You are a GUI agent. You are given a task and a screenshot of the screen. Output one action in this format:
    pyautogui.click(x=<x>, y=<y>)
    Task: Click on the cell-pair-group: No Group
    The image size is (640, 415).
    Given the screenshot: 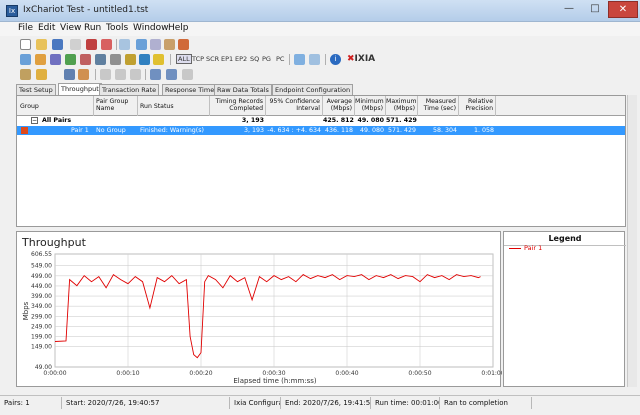 What is the action you would take?
    pyautogui.click(x=111, y=130)
    